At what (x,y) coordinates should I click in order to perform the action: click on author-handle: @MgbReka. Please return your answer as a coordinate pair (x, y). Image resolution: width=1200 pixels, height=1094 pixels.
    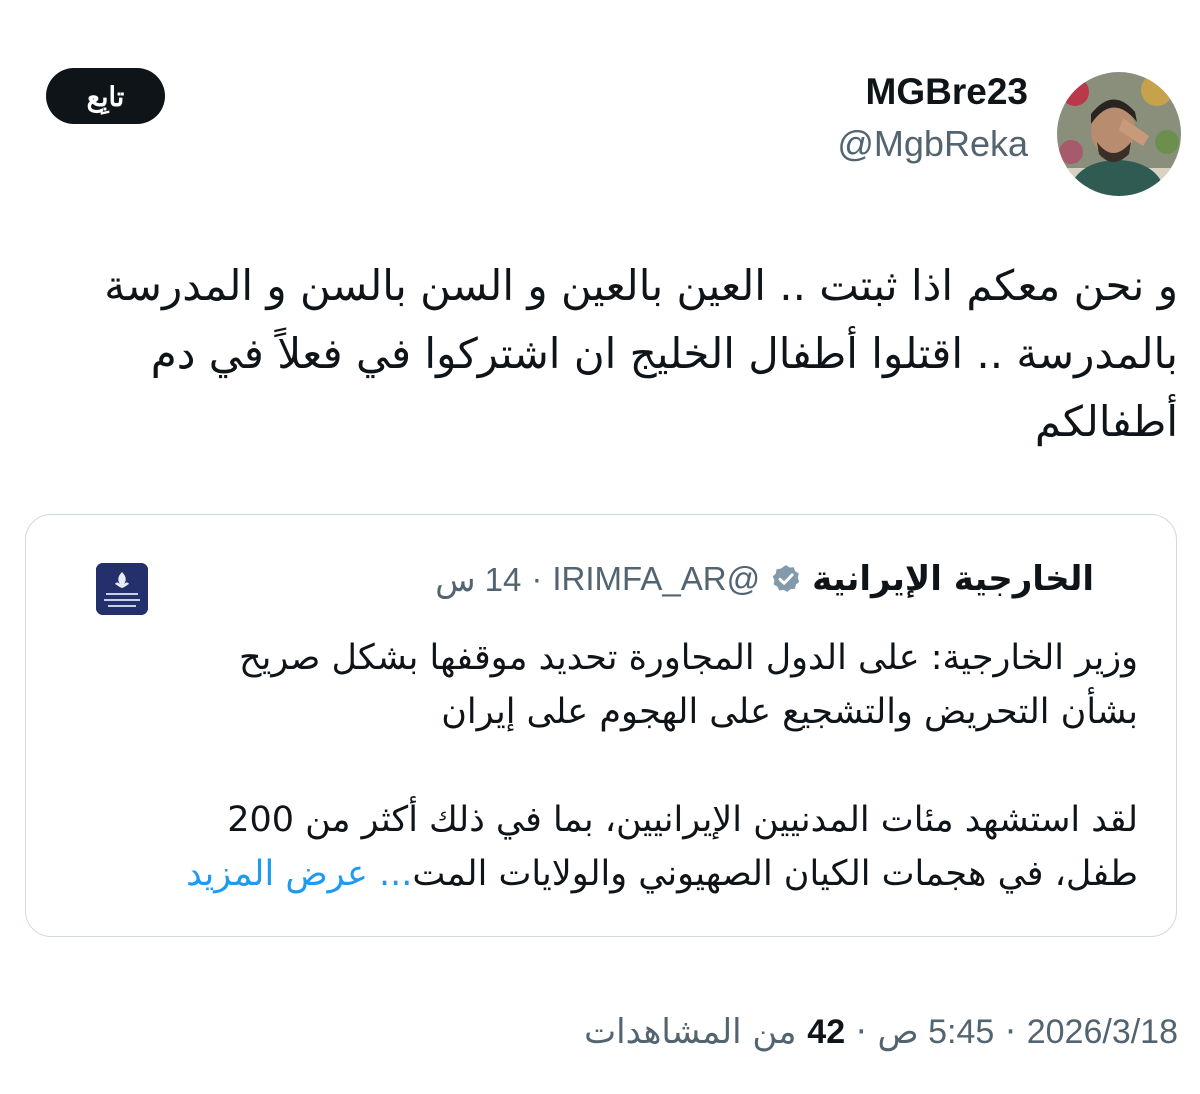
    Looking at the image, I should click on (932, 144).